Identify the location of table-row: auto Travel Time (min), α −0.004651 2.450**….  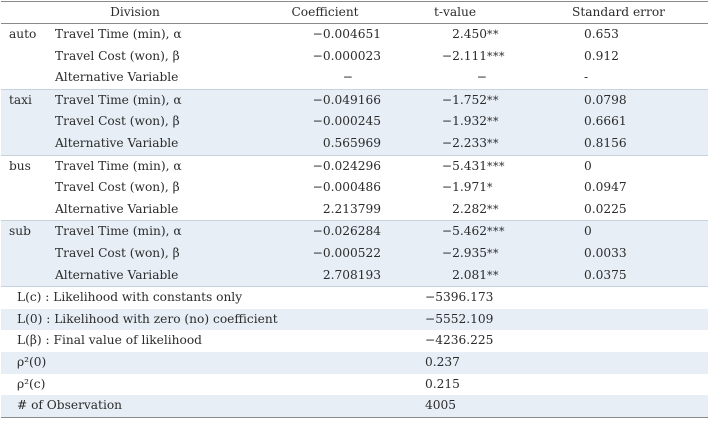
(354, 35).